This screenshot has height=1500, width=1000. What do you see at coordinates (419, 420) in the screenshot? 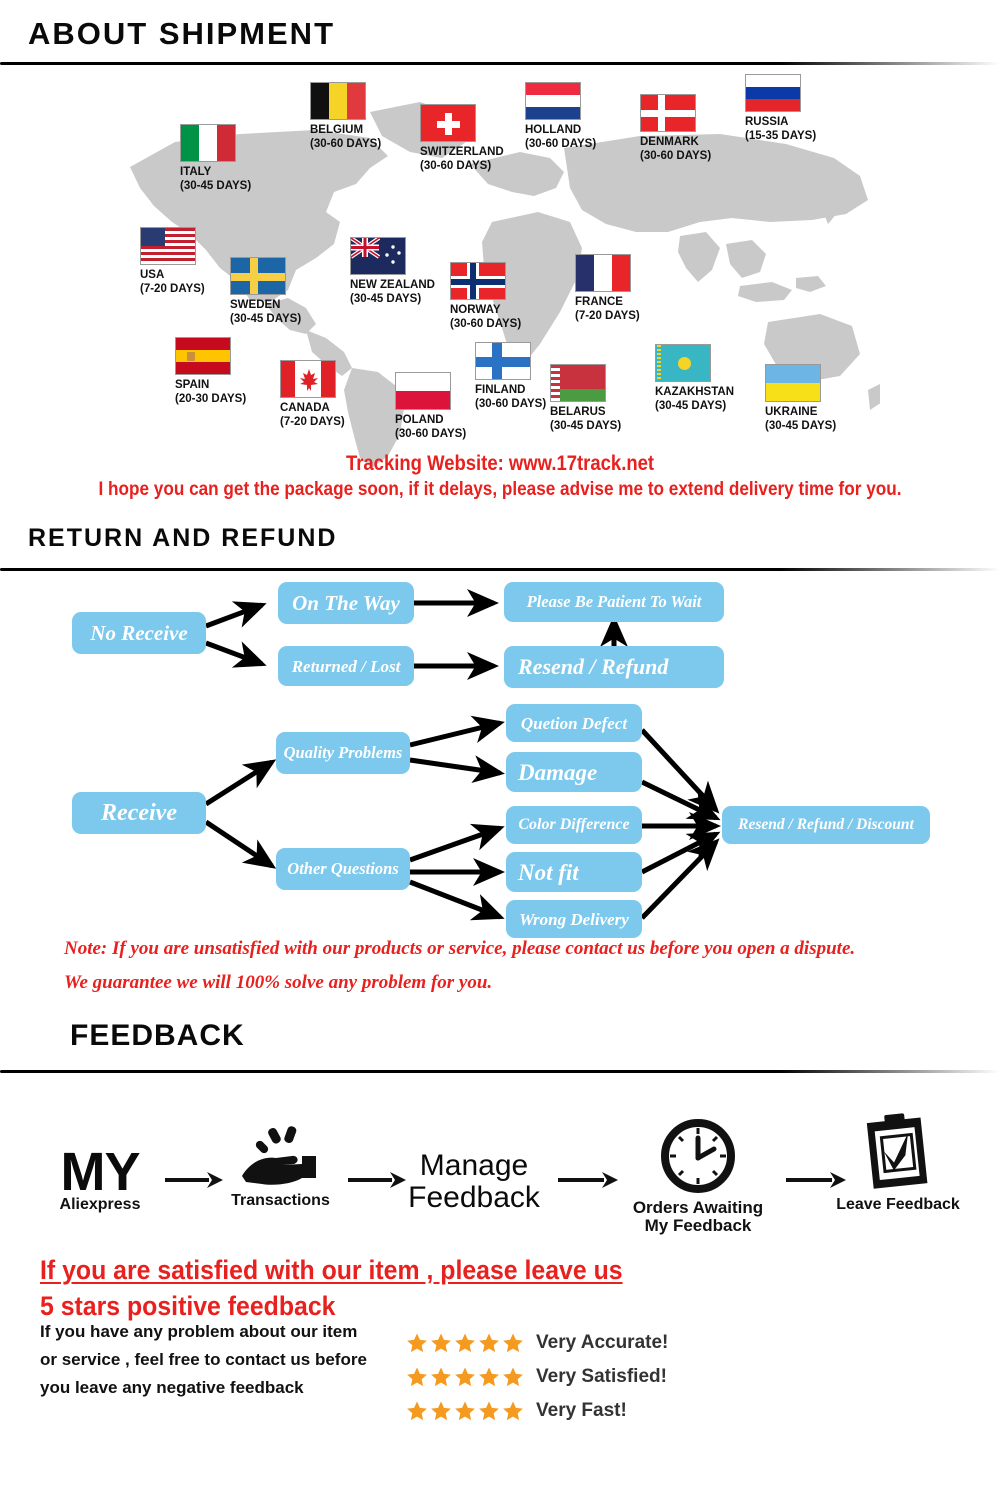
I see `country-name: POLAND` at bounding box center [419, 420].